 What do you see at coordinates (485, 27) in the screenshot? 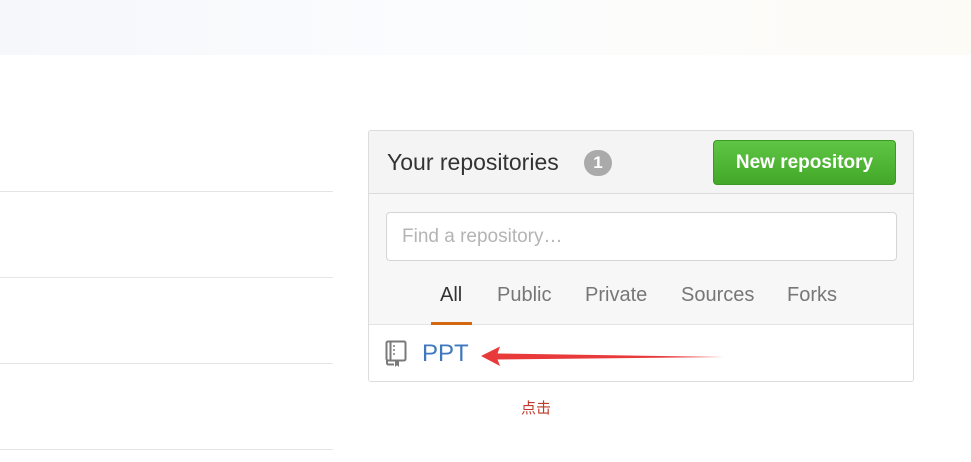
I see `page-header-background` at bounding box center [485, 27].